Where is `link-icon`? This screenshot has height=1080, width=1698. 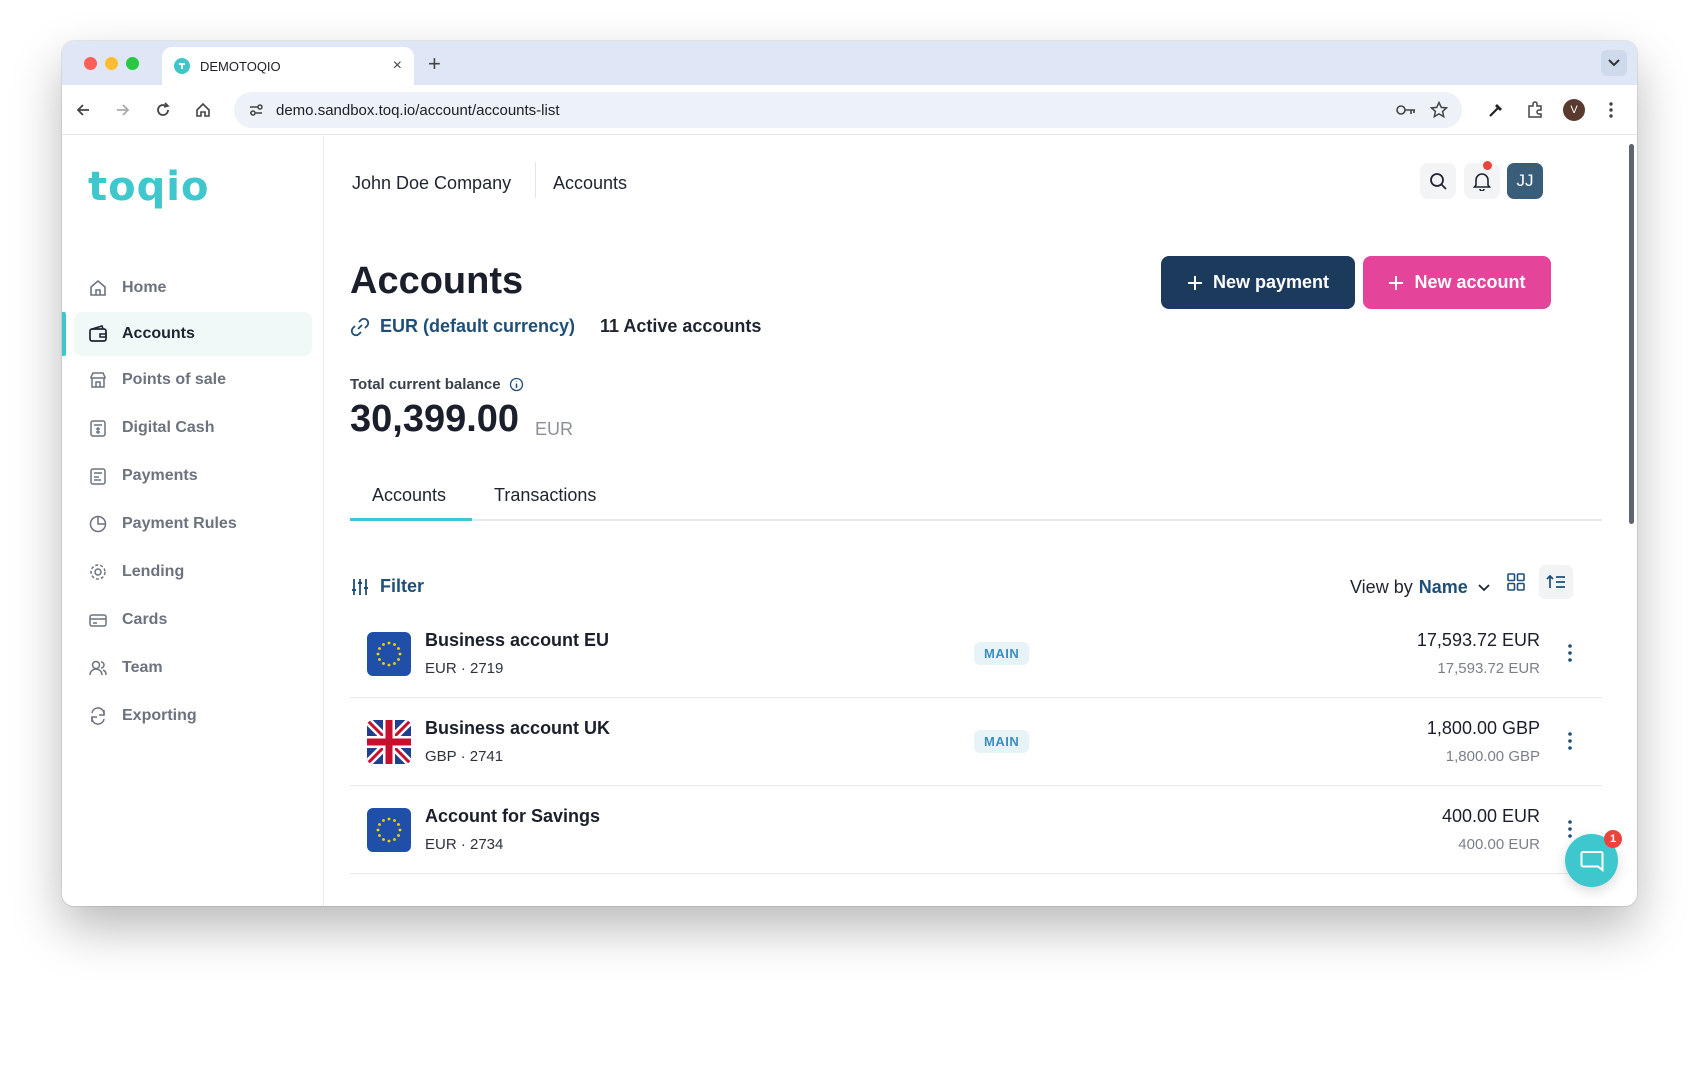 link-icon is located at coordinates (360, 326).